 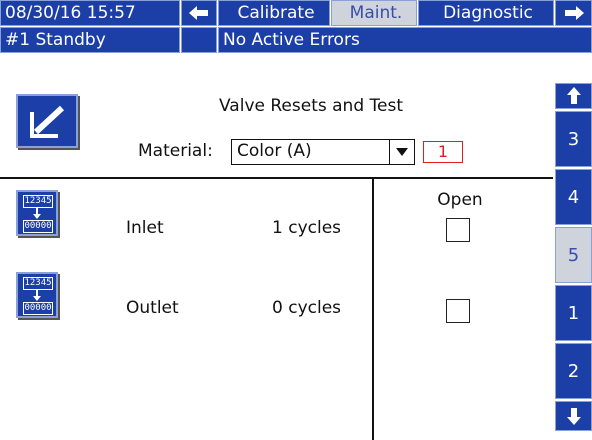 I want to click on side-tab-1: 1, so click(x=573, y=313).